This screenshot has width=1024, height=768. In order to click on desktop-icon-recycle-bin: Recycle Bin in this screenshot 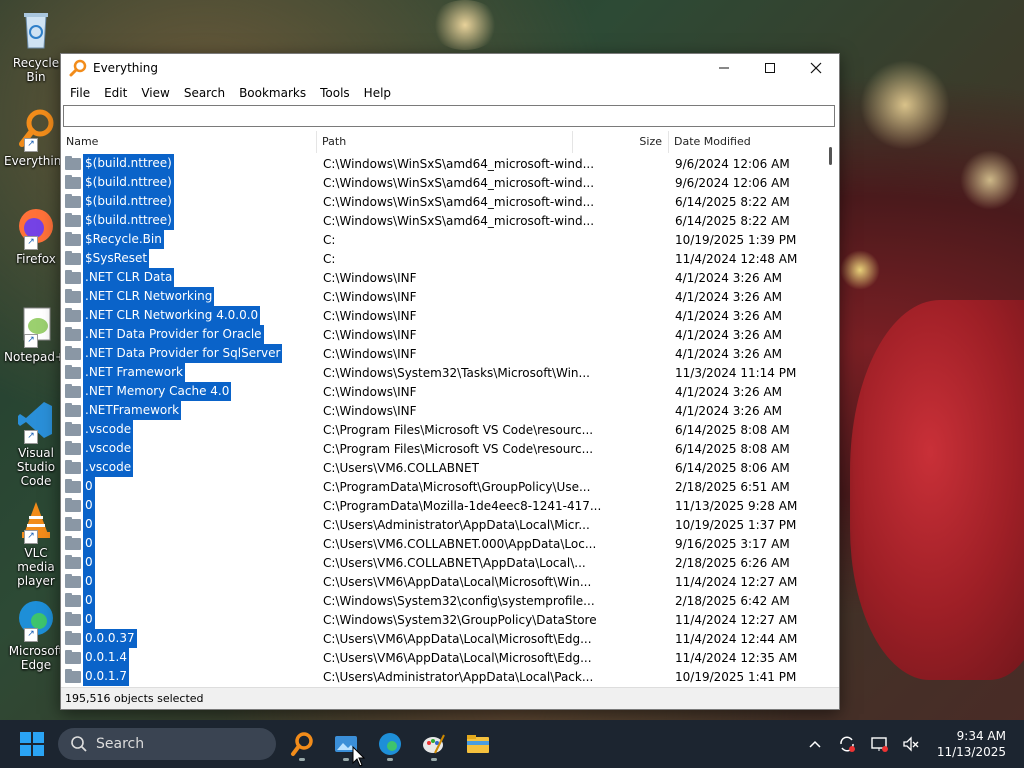, I will do `click(36, 46)`.